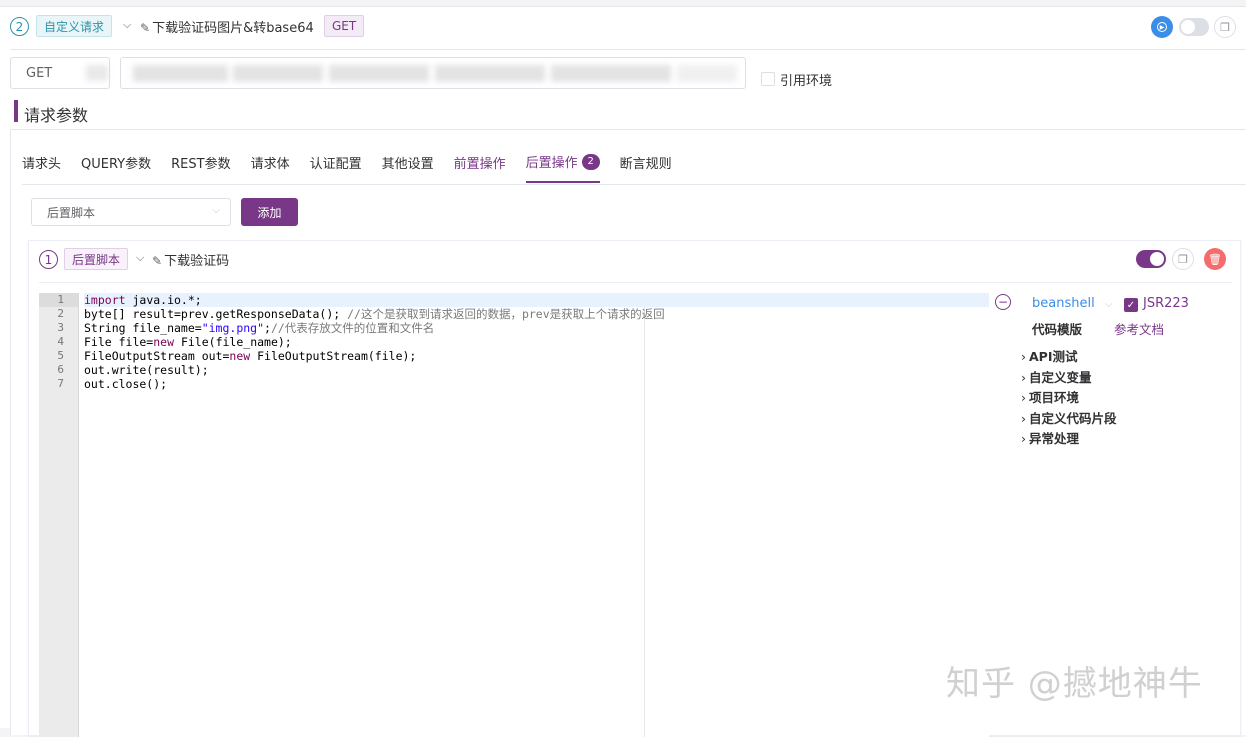 Image resolution: width=1246 pixels, height=737 pixels. Describe the element at coordinates (1074, 684) in the screenshot. I see `watermark: 知乎 @撼地神牛` at that location.